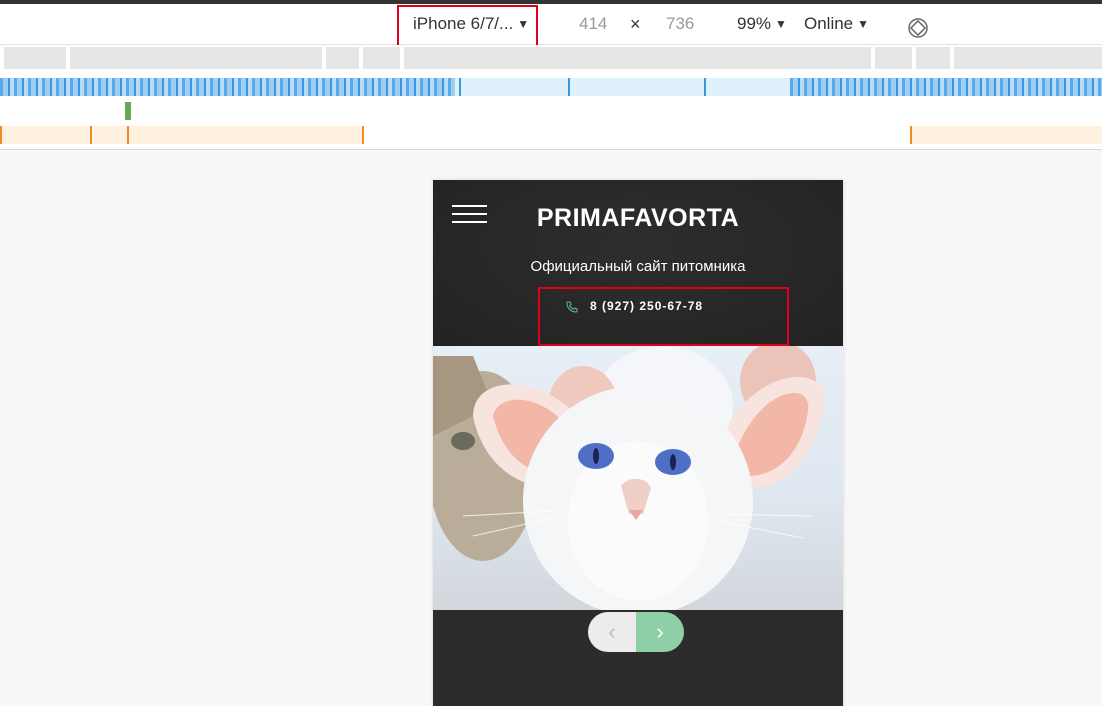  Describe the element at coordinates (863, 24) in the screenshot. I see `network-caret-icon: ▼` at that location.